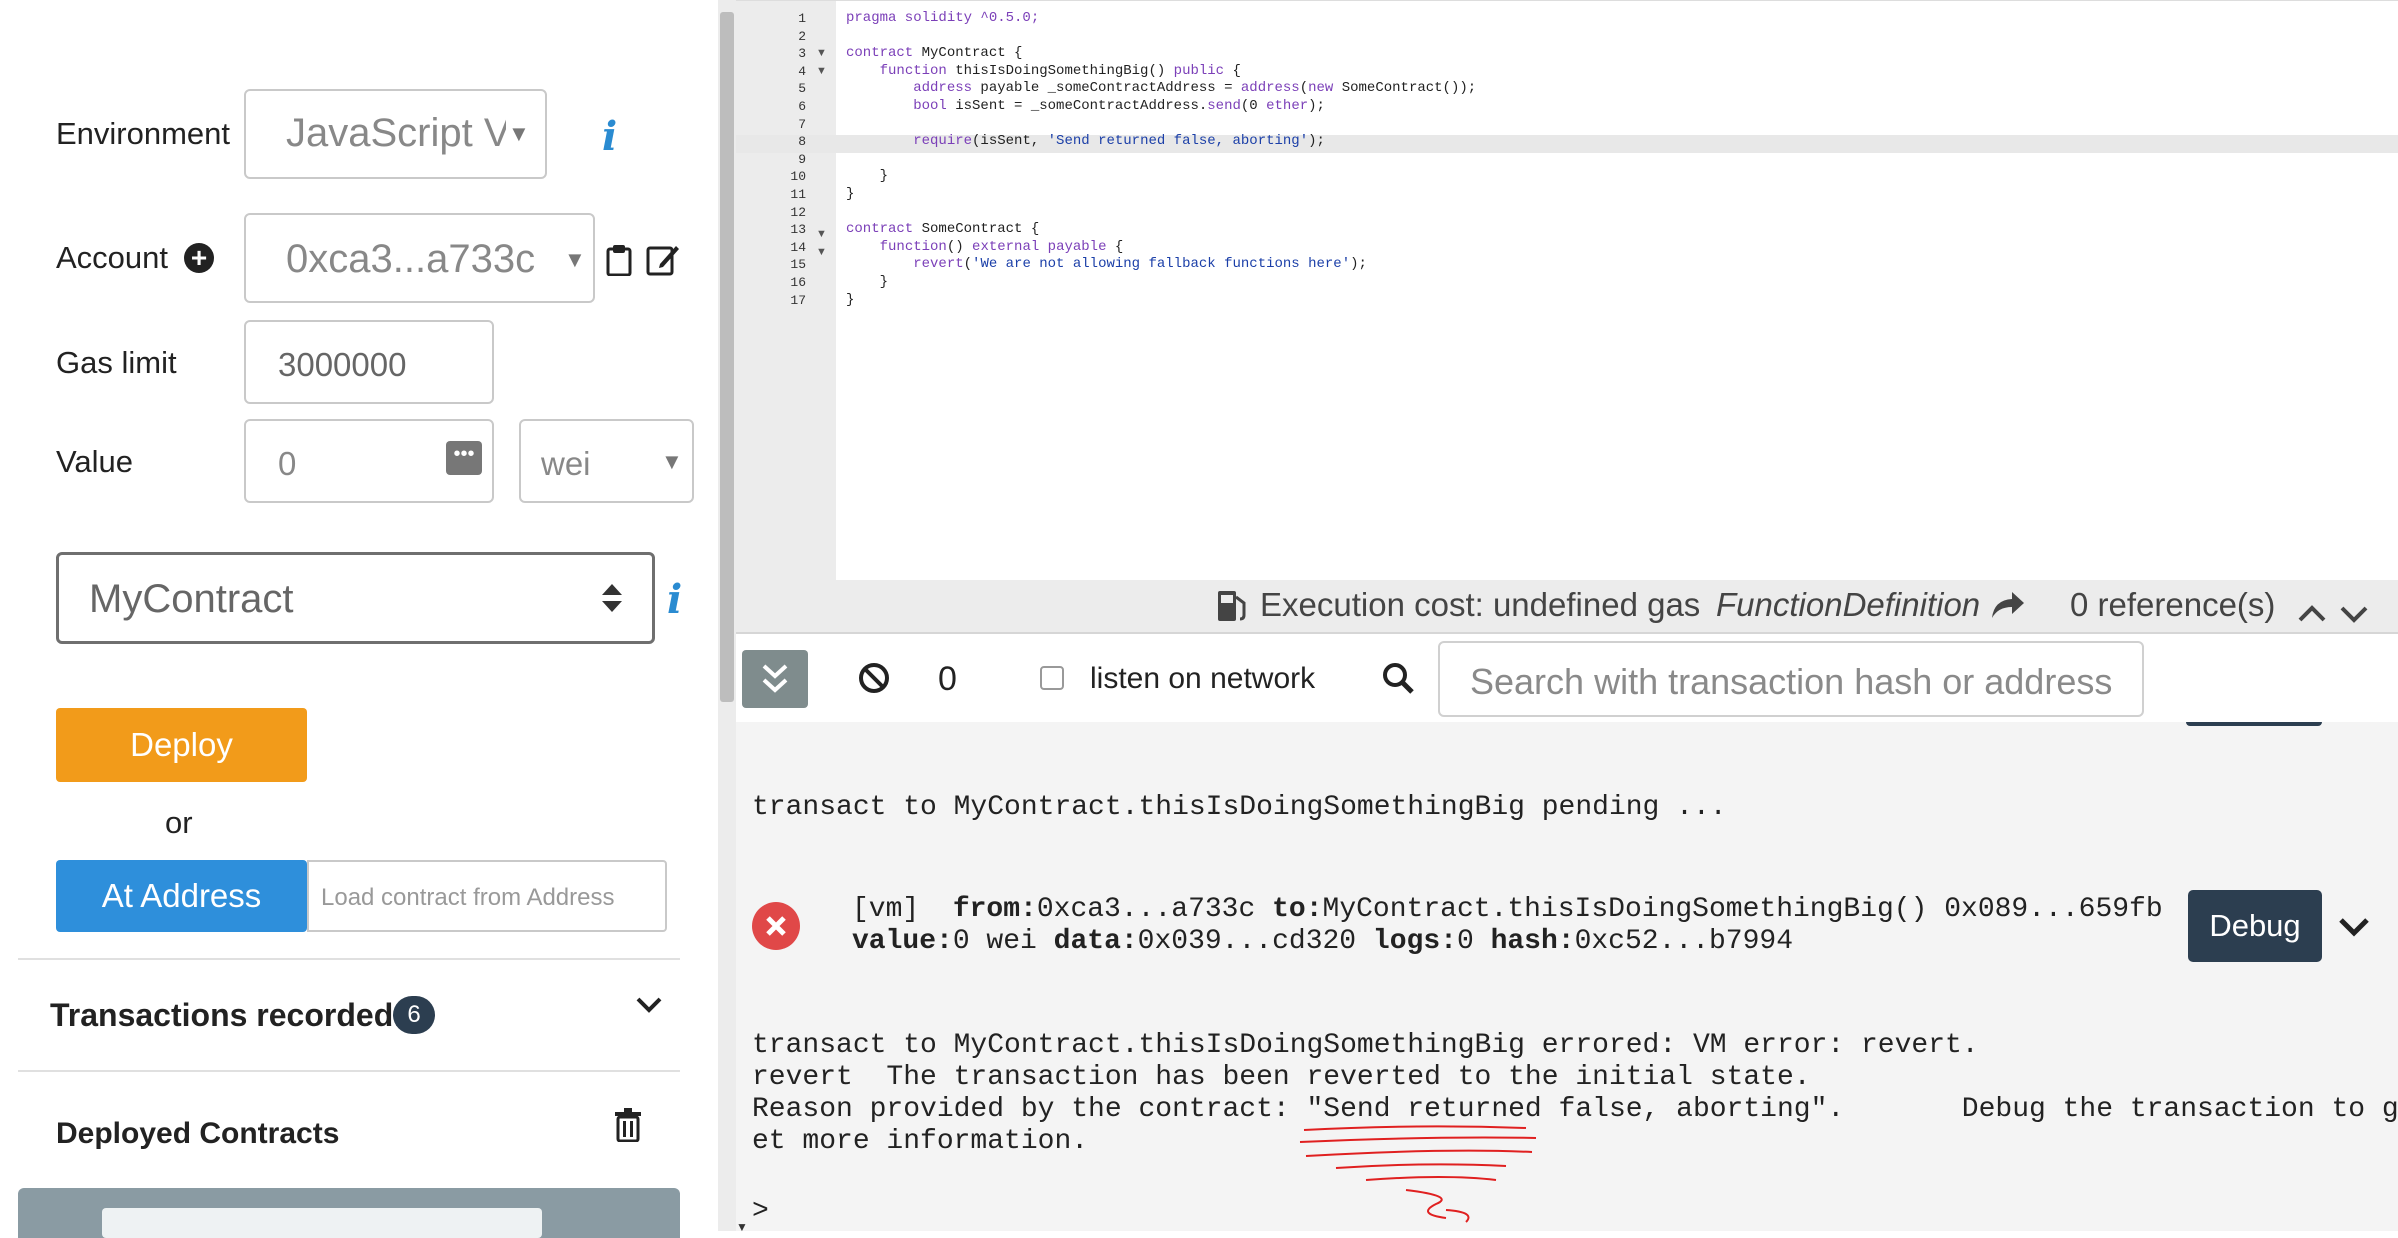  What do you see at coordinates (355, 598) in the screenshot?
I see `contract-select: MyContract` at bounding box center [355, 598].